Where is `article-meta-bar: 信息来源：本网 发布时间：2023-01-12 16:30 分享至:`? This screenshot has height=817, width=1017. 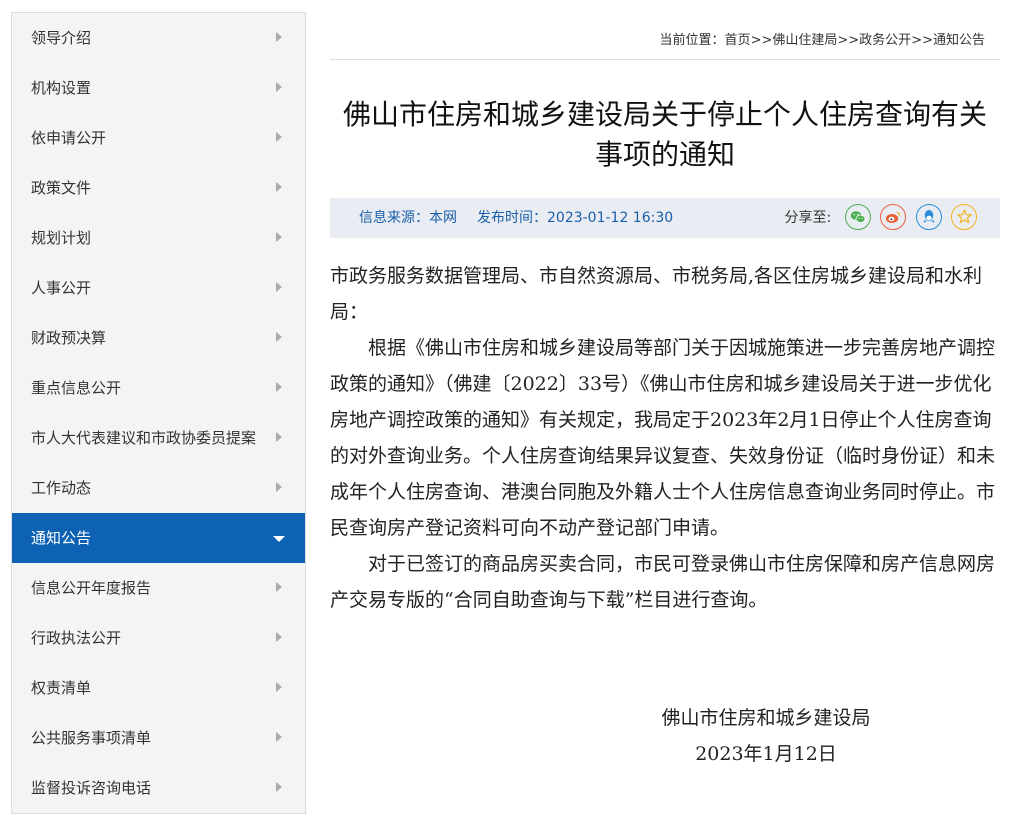
article-meta-bar: 信息来源：本网 发布时间：2023-01-12 16:30 分享至: is located at coordinates (665, 218).